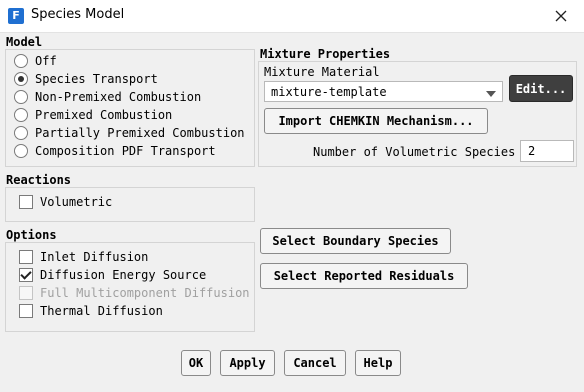 This screenshot has width=584, height=392. What do you see at coordinates (21, 79) in the screenshot?
I see `radio-button-selected` at bounding box center [21, 79].